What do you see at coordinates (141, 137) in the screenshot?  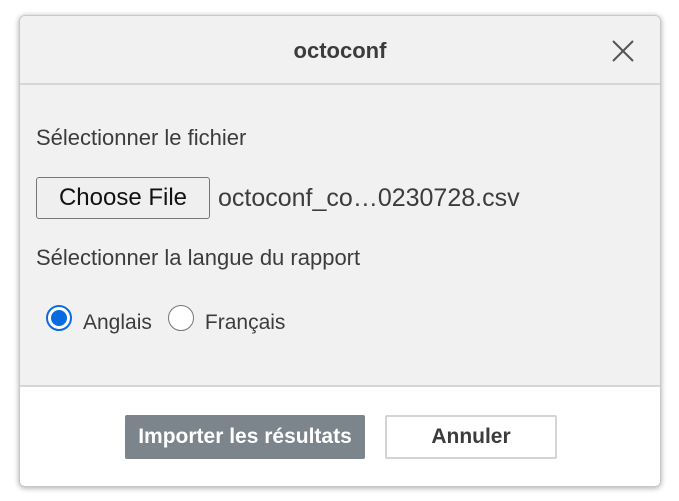 I see `file-section-label: Sélectionner le fichier` at bounding box center [141, 137].